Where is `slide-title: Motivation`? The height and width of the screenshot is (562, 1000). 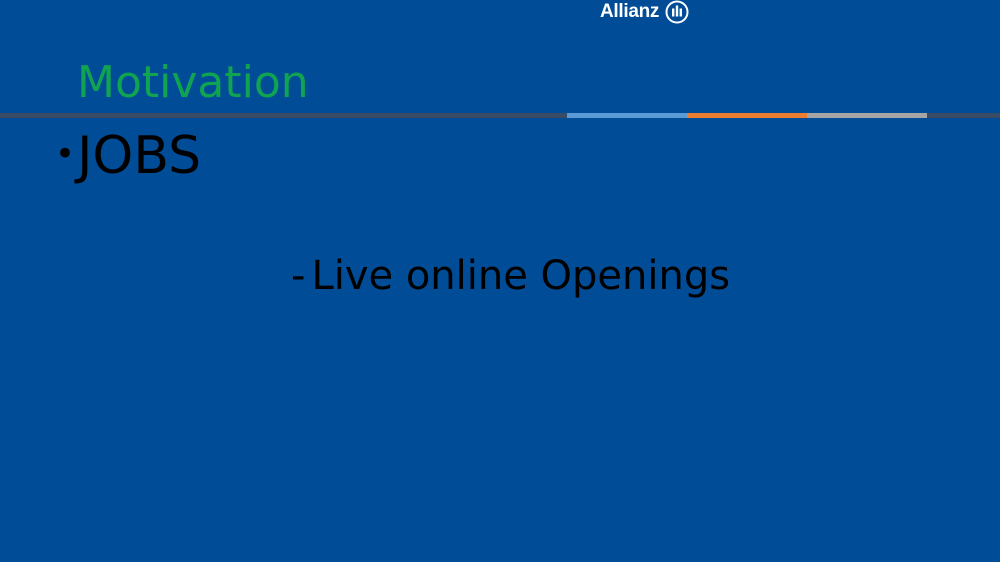
slide-title: Motivation is located at coordinates (193, 82).